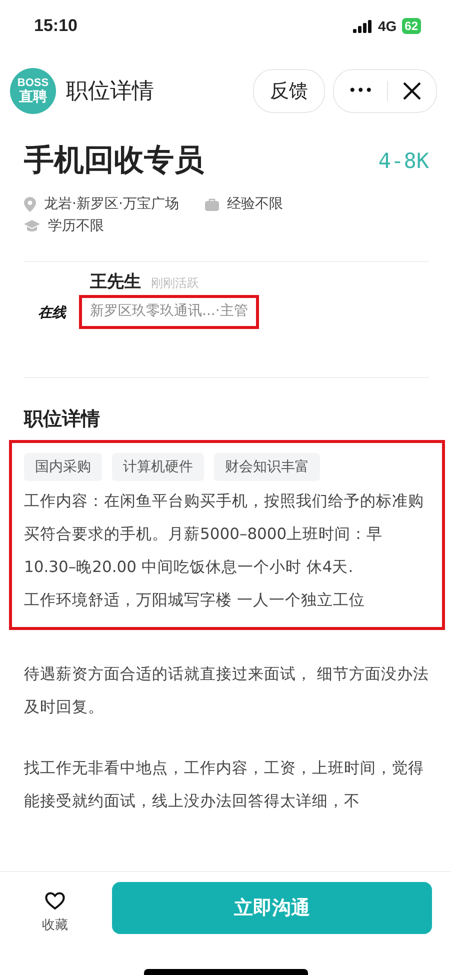 The width and height of the screenshot is (451, 975). What do you see at coordinates (412, 91) in the screenshot?
I see `close-icon` at bounding box center [412, 91].